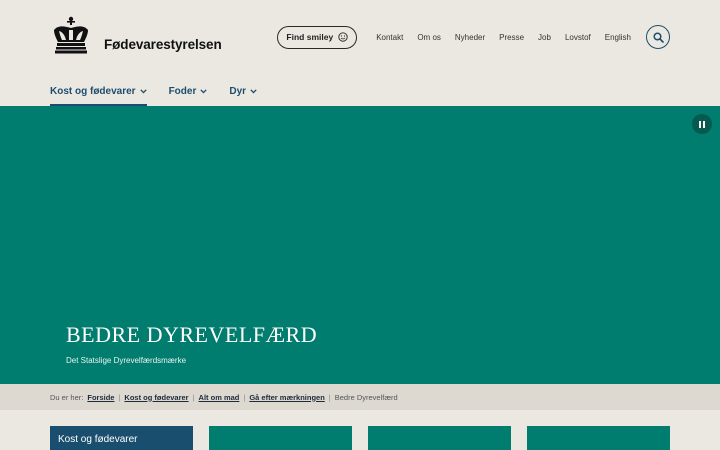 The height and width of the screenshot is (450, 720). I want to click on card-kost-og-foedevarer: Kost og fødevarer, so click(121, 438).